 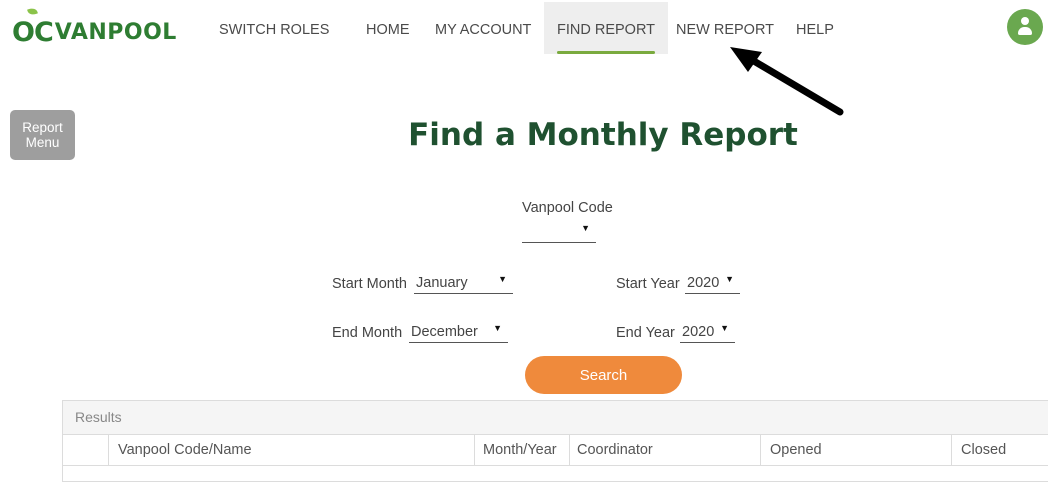 What do you see at coordinates (367, 333) in the screenshot?
I see `end-month-label: End Month` at bounding box center [367, 333].